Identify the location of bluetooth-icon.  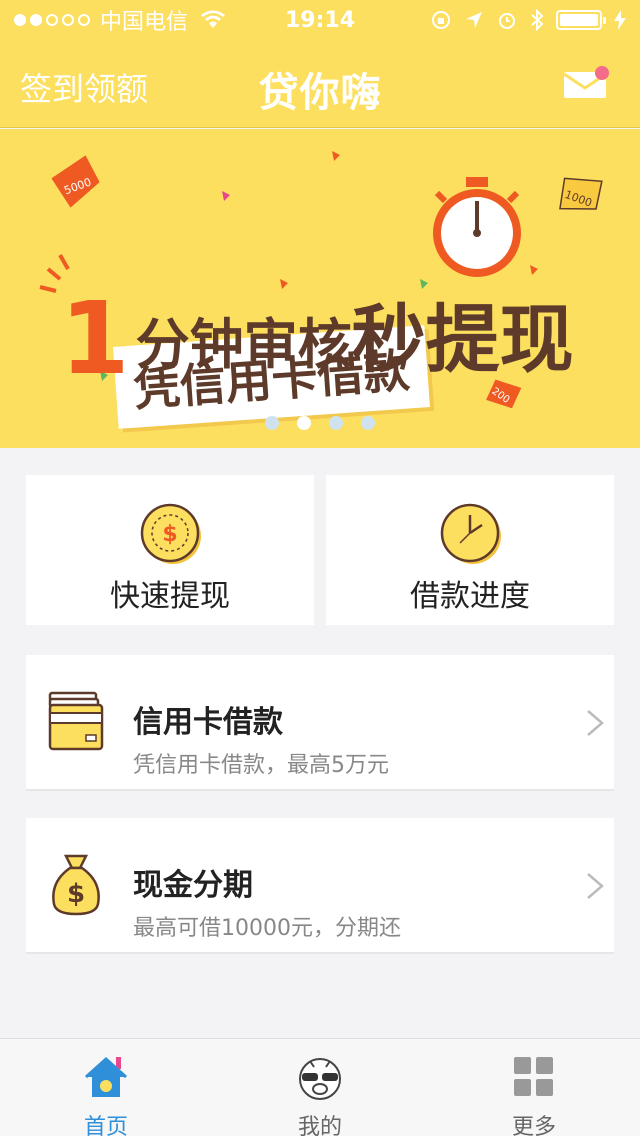
(537, 20).